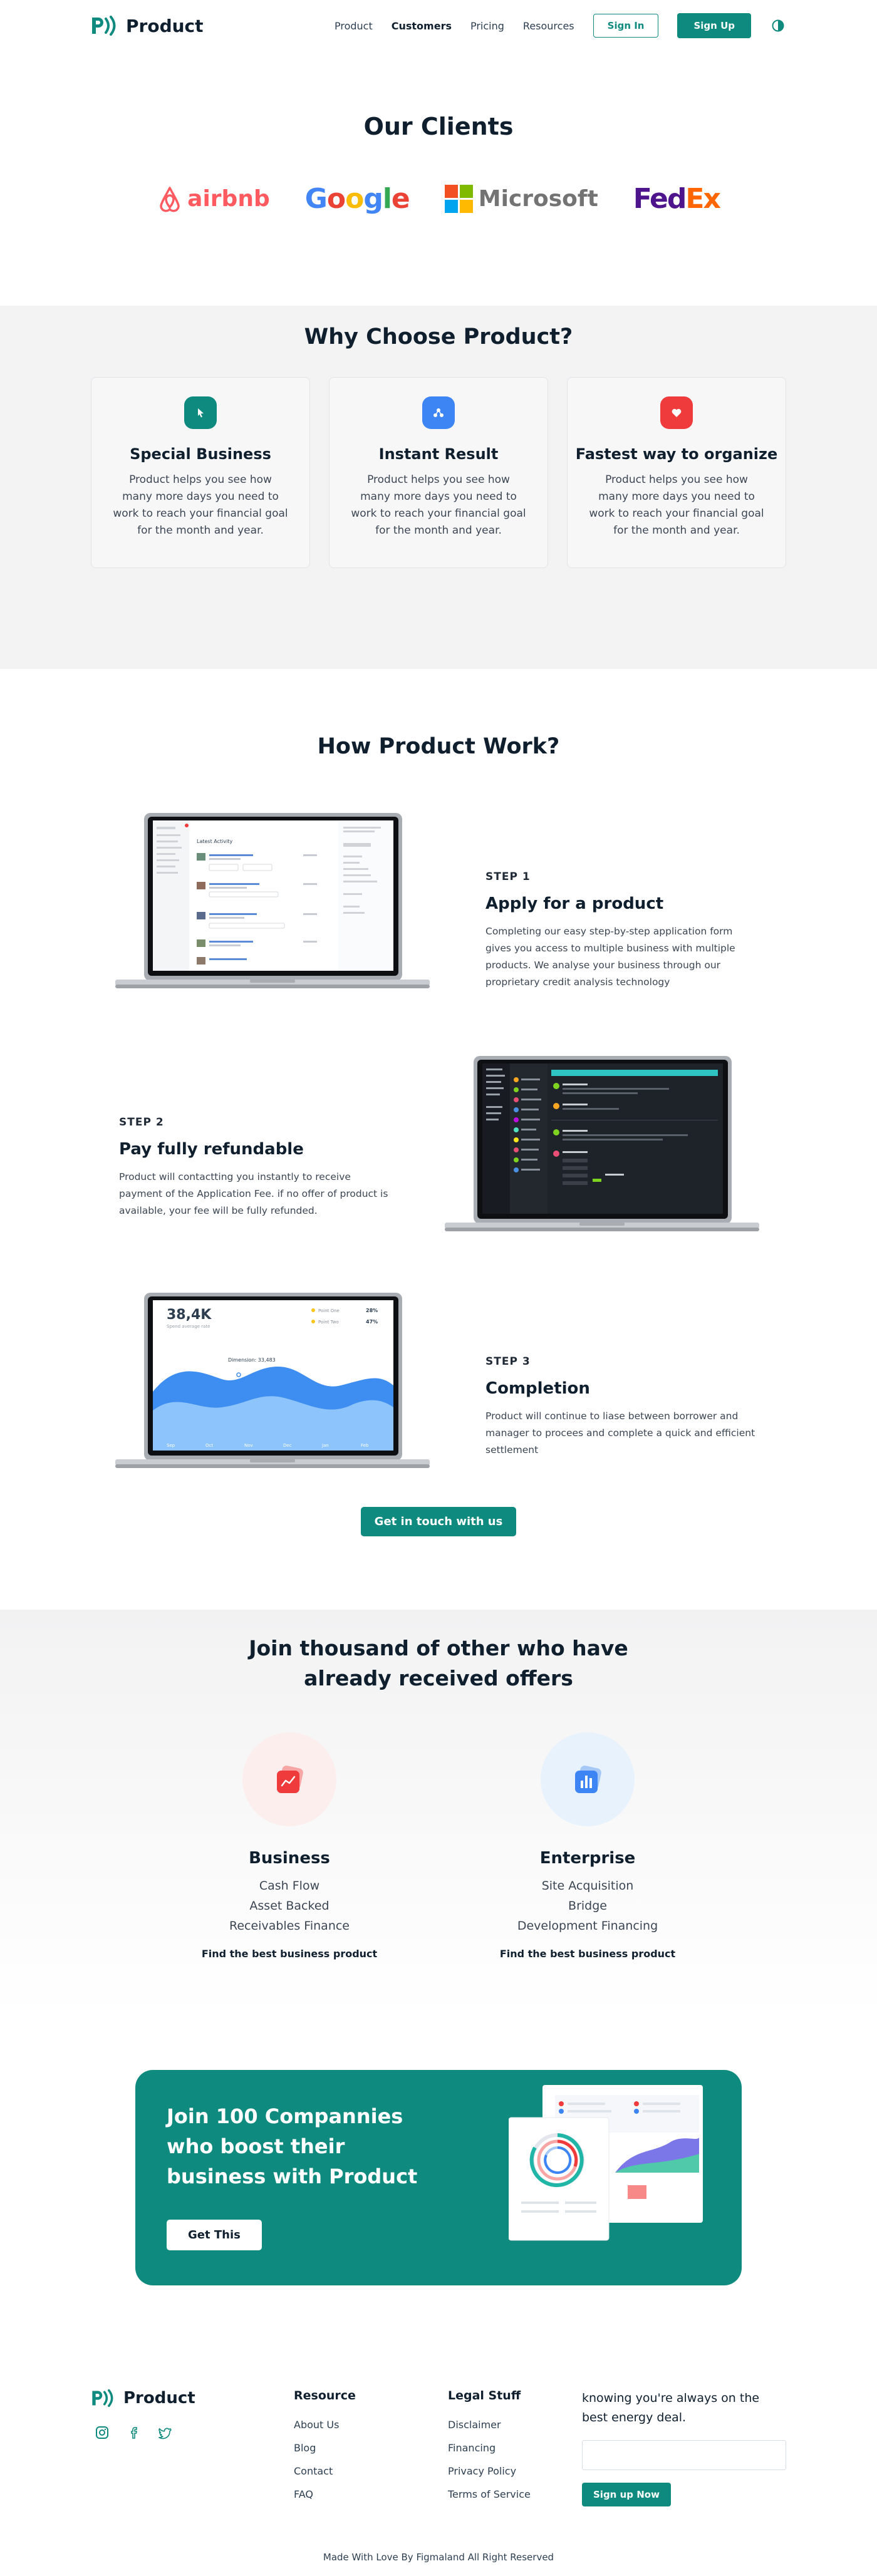 The image size is (877, 2576). What do you see at coordinates (515, 2494) in the screenshot?
I see `footer-link-terms: Terms of Service` at bounding box center [515, 2494].